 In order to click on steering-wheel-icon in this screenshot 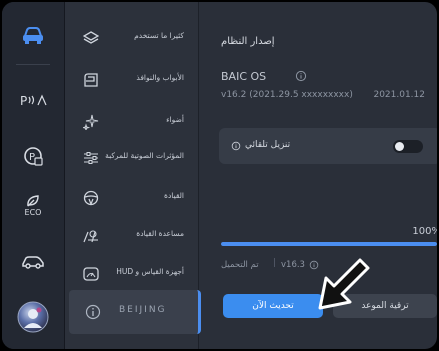, I will do `click(91, 198)`.